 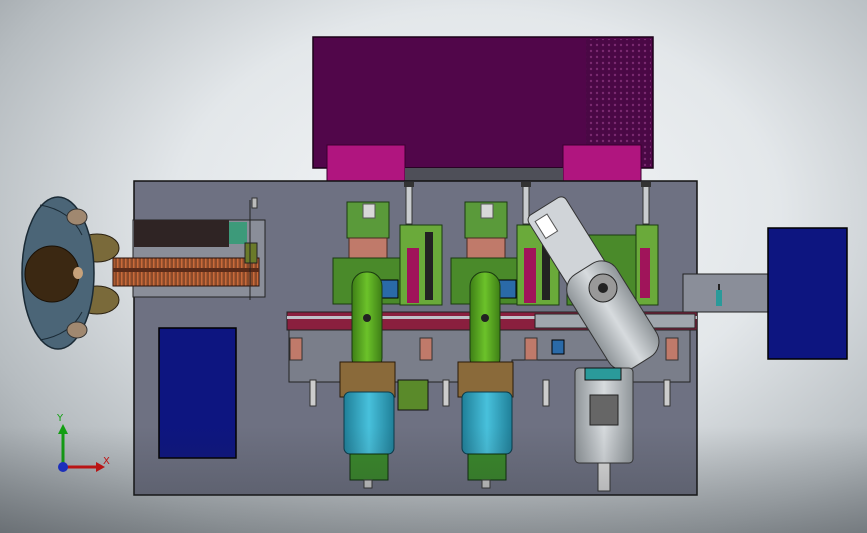 I want to click on left-control-panel, so click(x=197, y=393).